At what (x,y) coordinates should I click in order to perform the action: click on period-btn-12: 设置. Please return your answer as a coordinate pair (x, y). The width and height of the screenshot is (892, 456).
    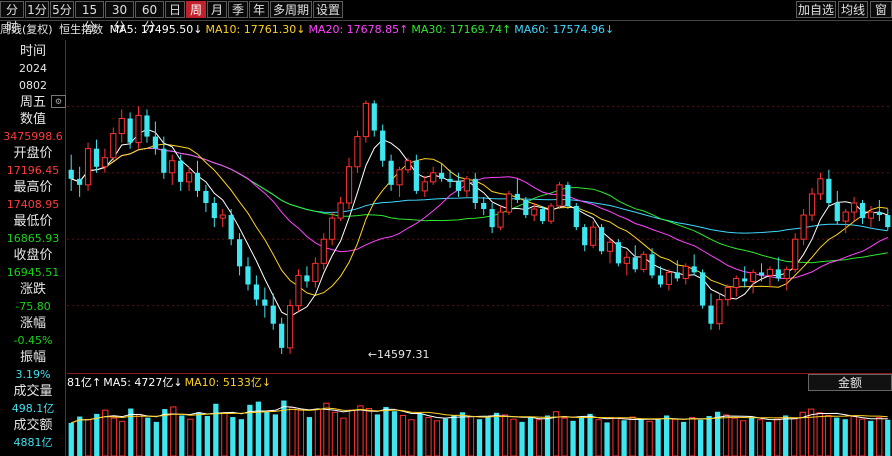
    Looking at the image, I should click on (328, 9).